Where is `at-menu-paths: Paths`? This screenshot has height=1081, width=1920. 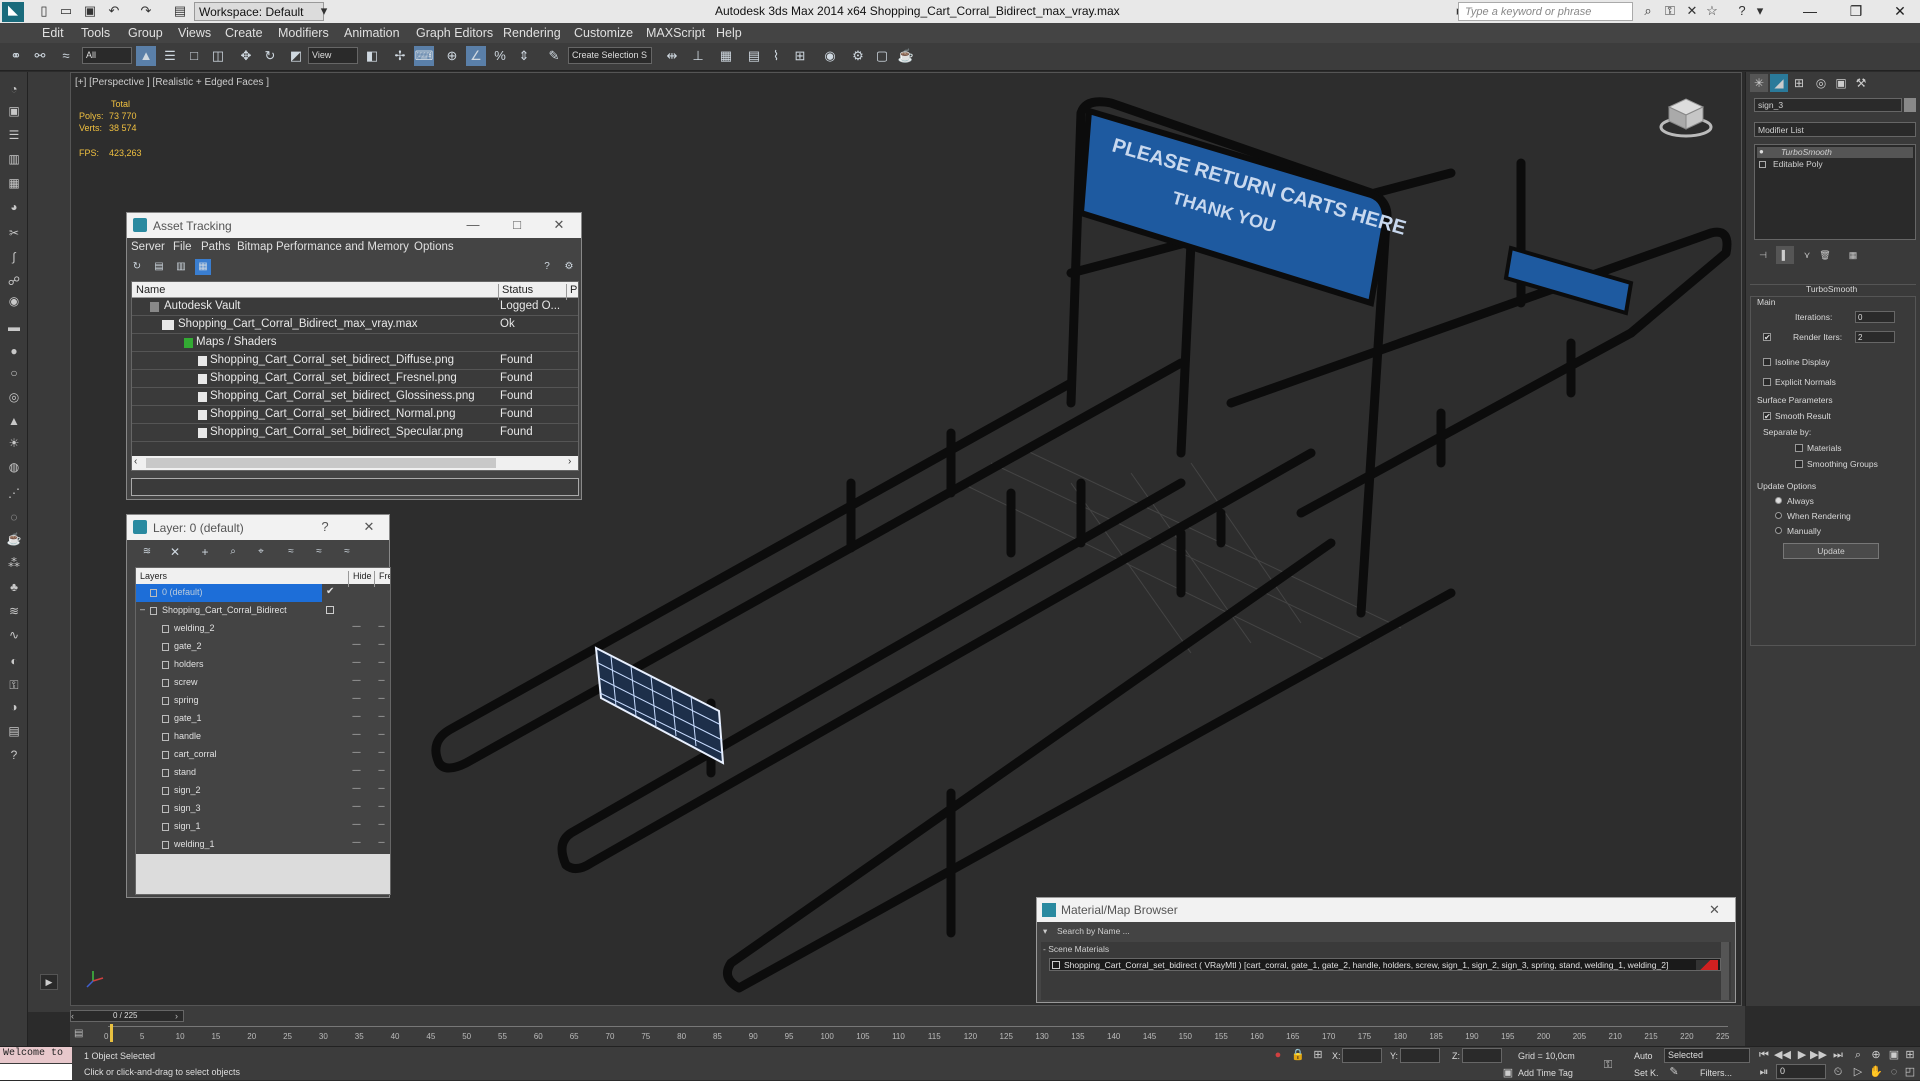 at-menu-paths: Paths is located at coordinates (215, 247).